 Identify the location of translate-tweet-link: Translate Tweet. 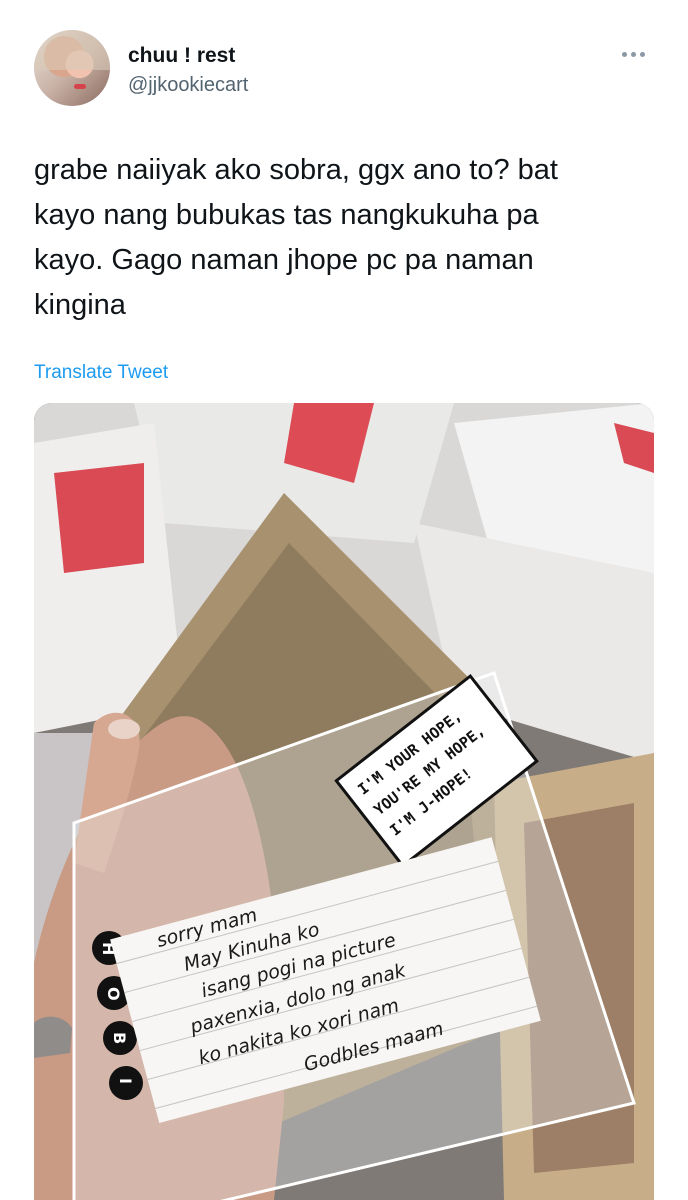
(101, 373).